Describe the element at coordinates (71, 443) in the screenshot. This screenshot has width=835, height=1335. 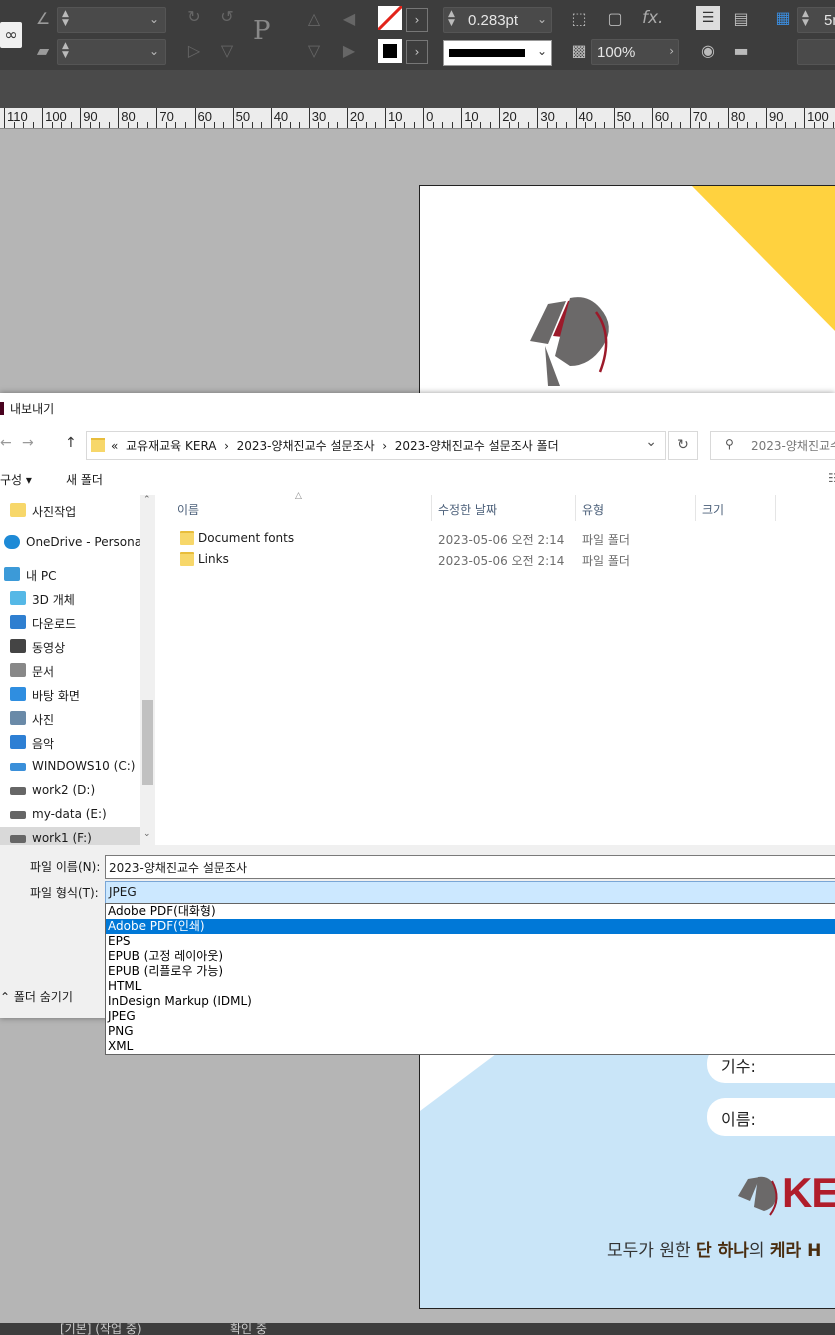
I see `up-arrow-icon: ↑` at that location.